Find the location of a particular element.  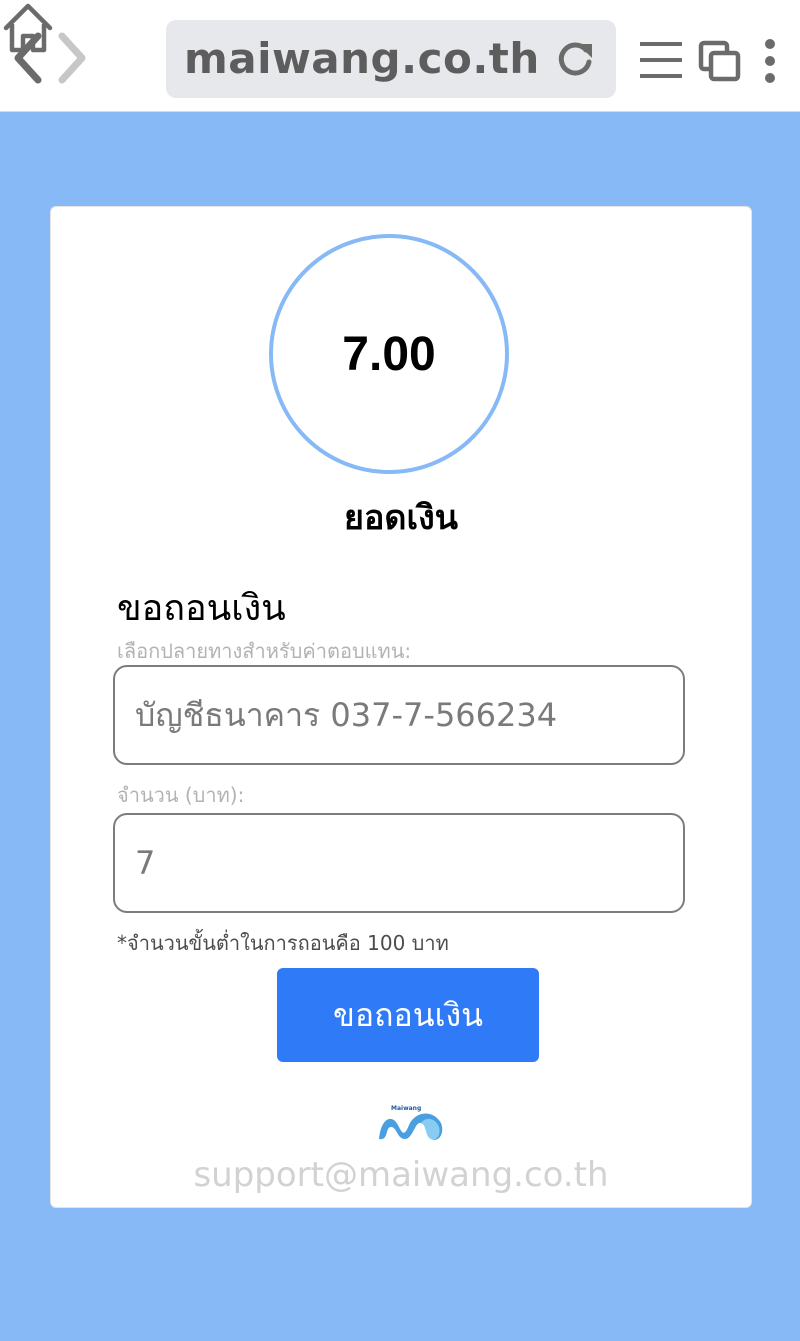

address-bar: maiwang.co.th is located at coordinates (391, 59).